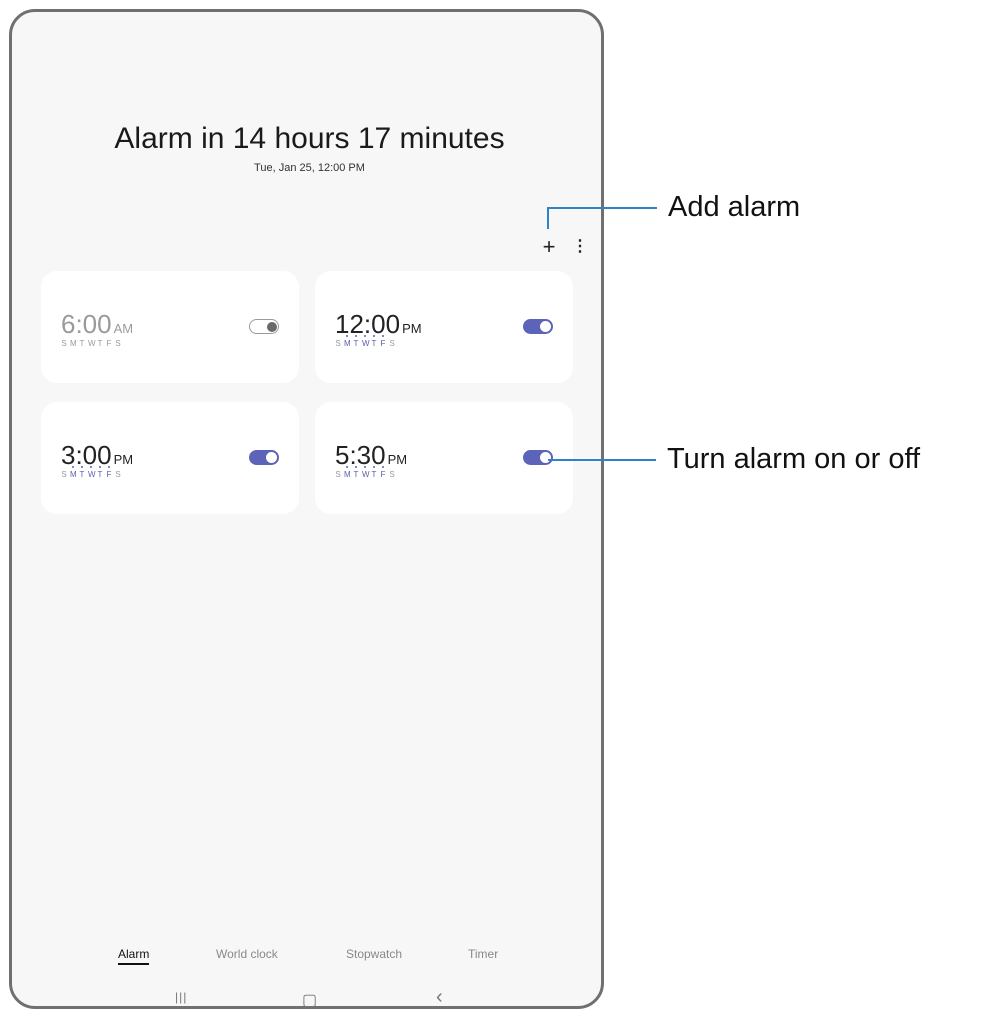 The height and width of the screenshot is (1019, 995). Describe the element at coordinates (170, 458) in the screenshot. I see `alarm-card: 3:00 PM S M T W T F S` at that location.